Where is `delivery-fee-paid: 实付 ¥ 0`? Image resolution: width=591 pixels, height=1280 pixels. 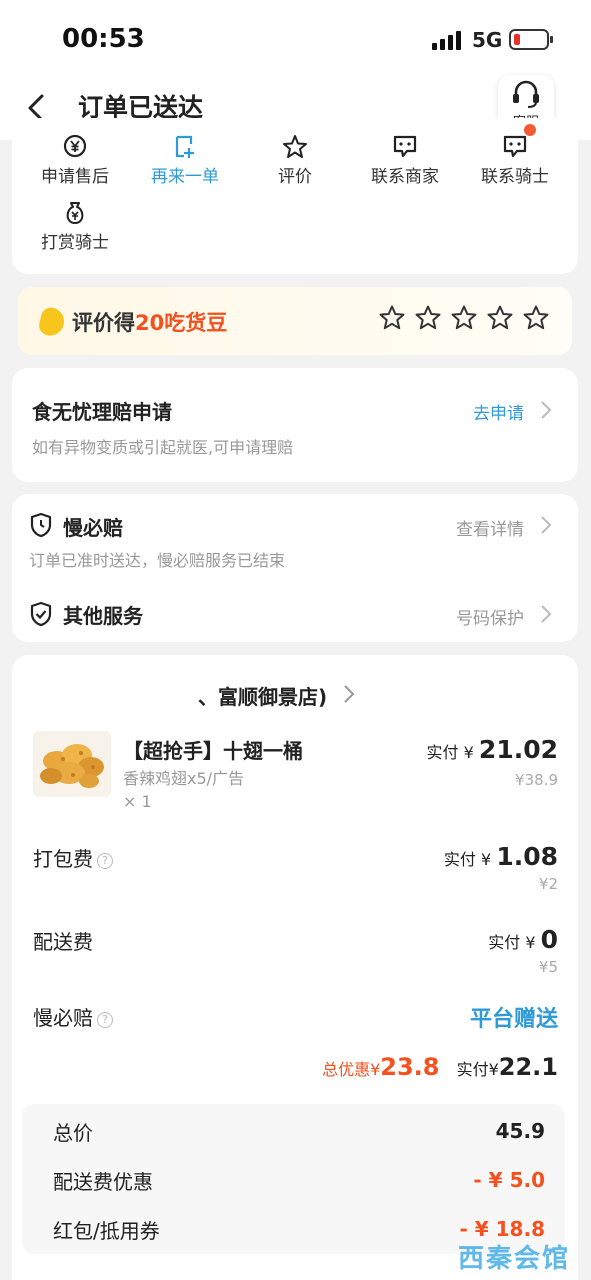 delivery-fee-paid: 实付 ¥ 0 is located at coordinates (523, 939).